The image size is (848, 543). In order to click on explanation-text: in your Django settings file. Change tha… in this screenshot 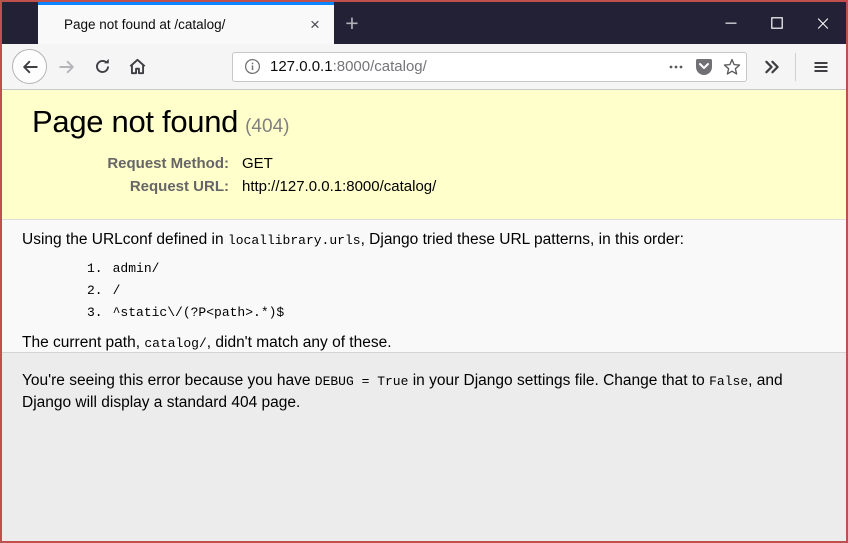, I will do `click(559, 380)`.